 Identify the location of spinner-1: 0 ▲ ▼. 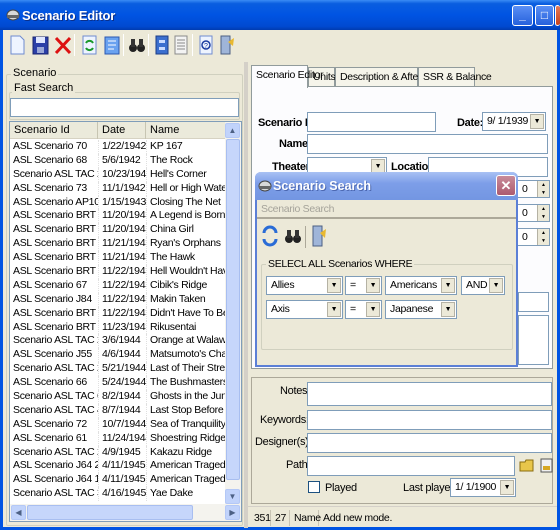
(533, 189).